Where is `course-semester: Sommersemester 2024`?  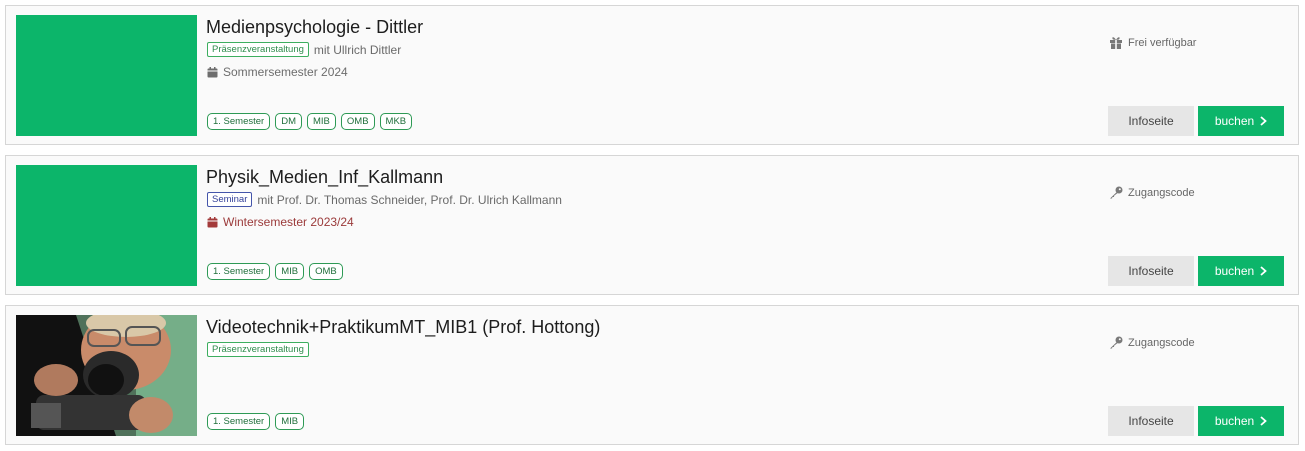 course-semester: Sommersemester 2024 is located at coordinates (277, 72).